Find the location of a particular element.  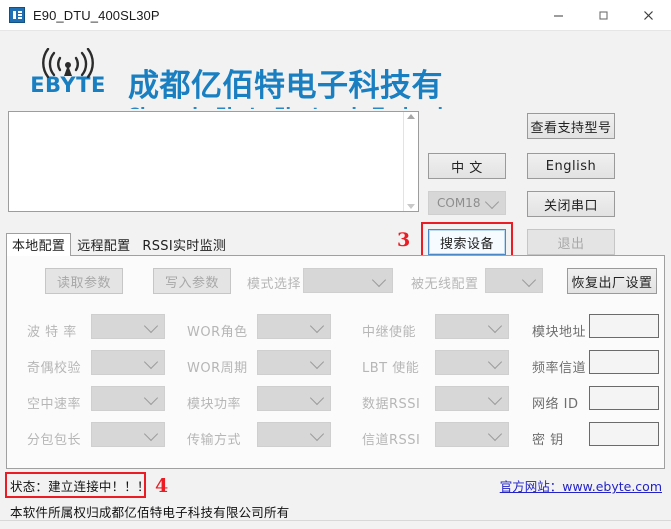

param-select-wor-cycle is located at coordinates (294, 362).